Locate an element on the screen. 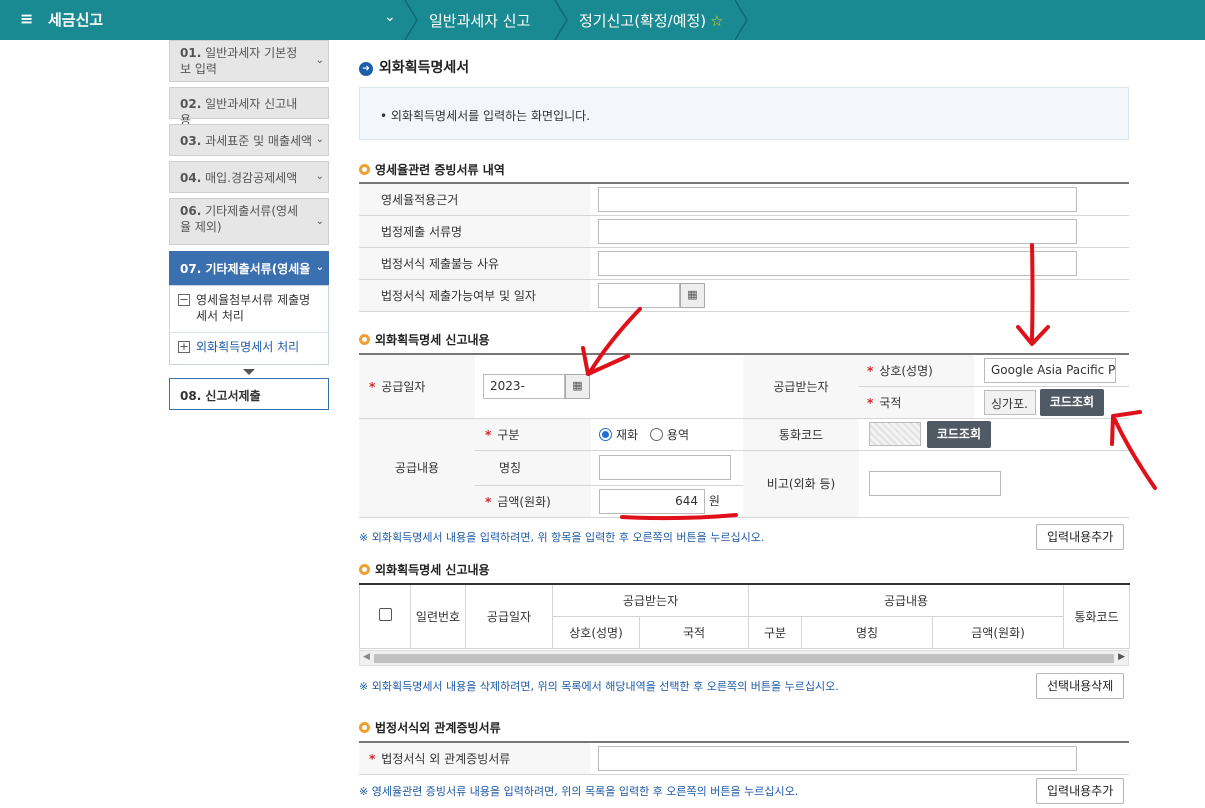  add-entry-button: 입력내용추가 is located at coordinates (1080, 537).